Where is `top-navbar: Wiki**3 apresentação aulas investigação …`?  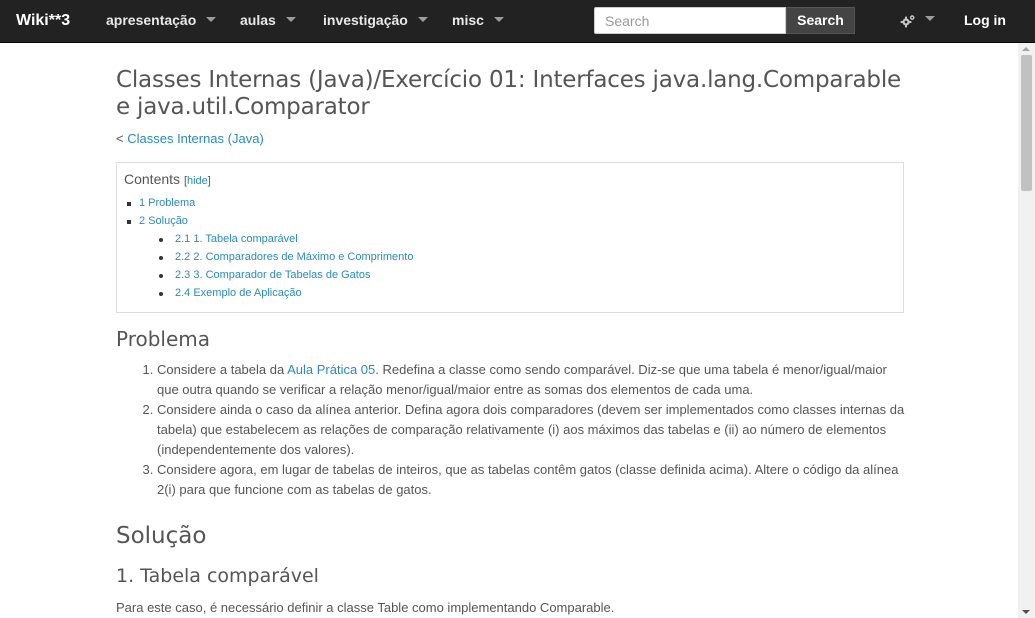
top-navbar: Wiki**3 apresentação aulas investigação … is located at coordinates (517, 21).